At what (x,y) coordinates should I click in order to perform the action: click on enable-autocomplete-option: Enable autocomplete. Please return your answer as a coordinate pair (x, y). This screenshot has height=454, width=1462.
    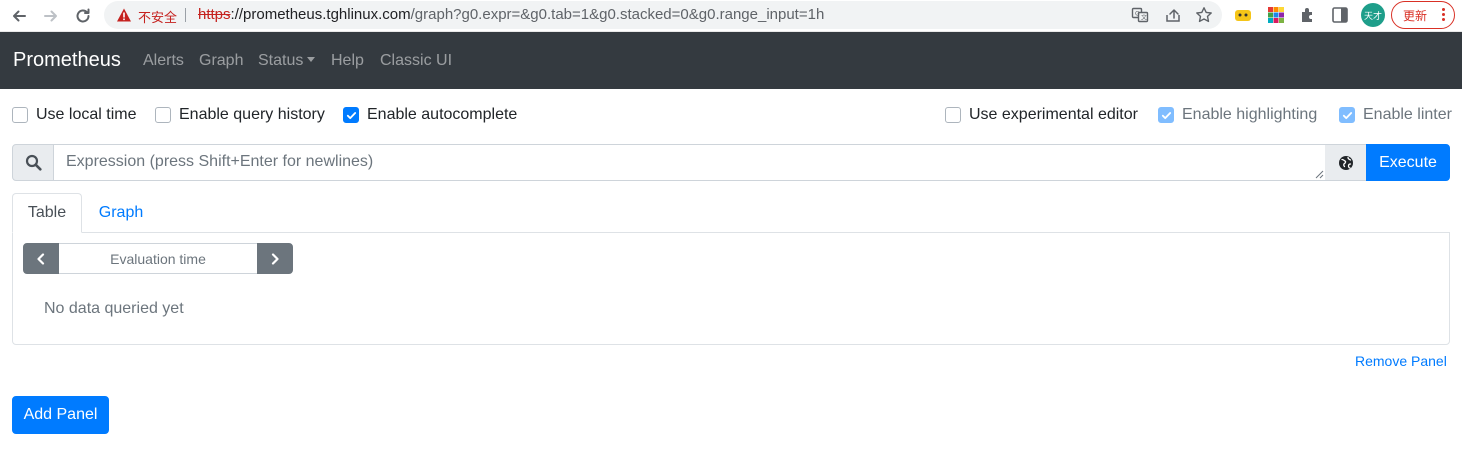
    Looking at the image, I should click on (430, 115).